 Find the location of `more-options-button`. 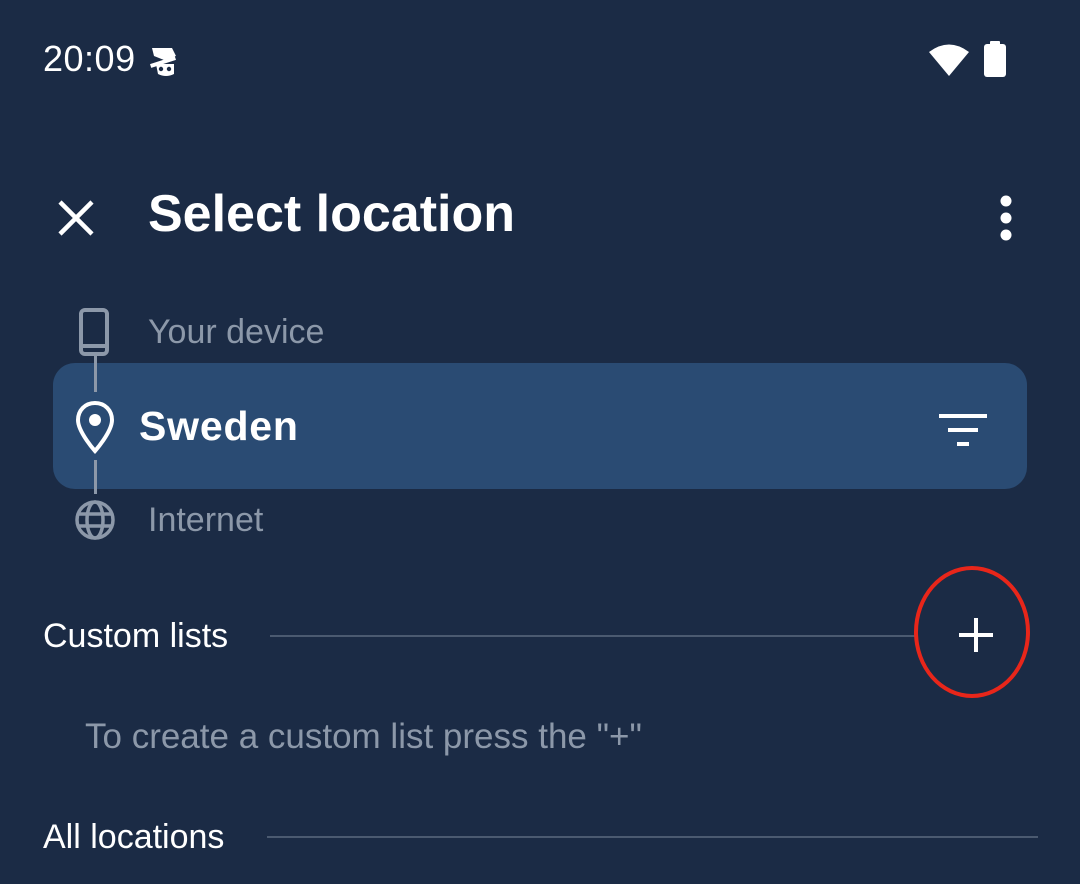

more-options-button is located at coordinates (1006, 218).